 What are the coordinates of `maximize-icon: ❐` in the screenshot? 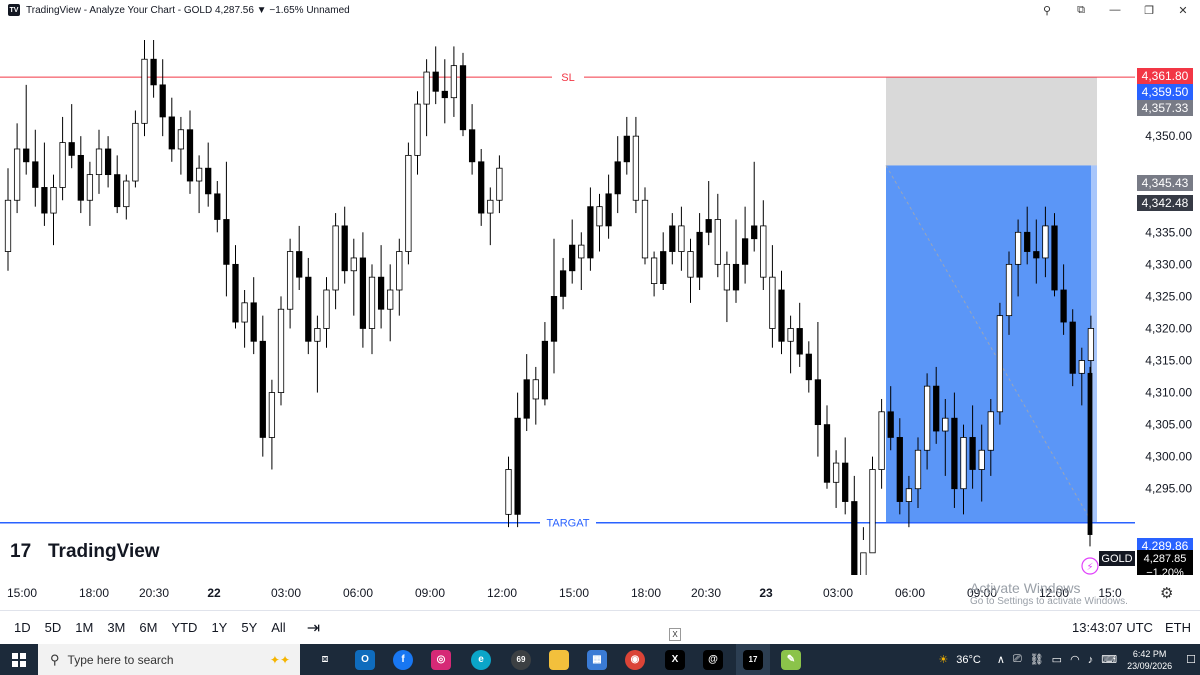 It's located at (1149, 10).